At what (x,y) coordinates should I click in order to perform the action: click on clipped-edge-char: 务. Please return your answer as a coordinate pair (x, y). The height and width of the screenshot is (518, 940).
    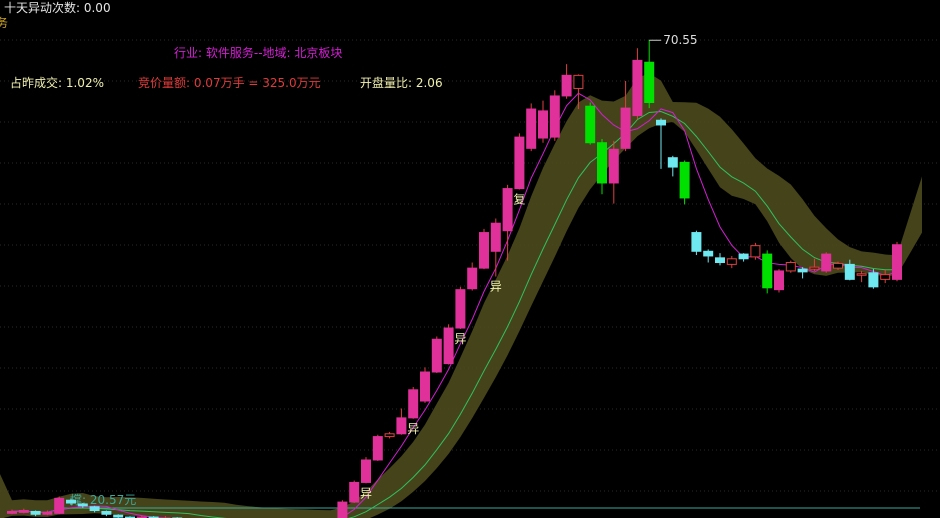
    Looking at the image, I should click on (4, 23).